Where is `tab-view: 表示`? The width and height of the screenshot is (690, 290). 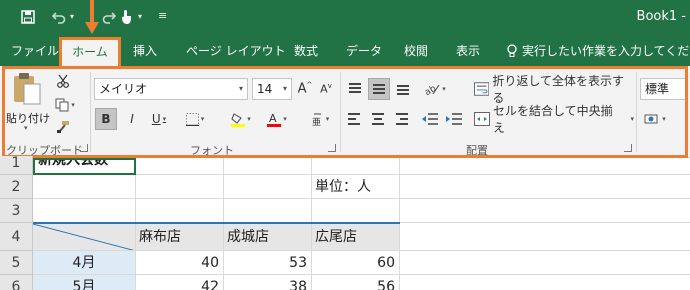
tab-view: 表示 is located at coordinates (468, 51).